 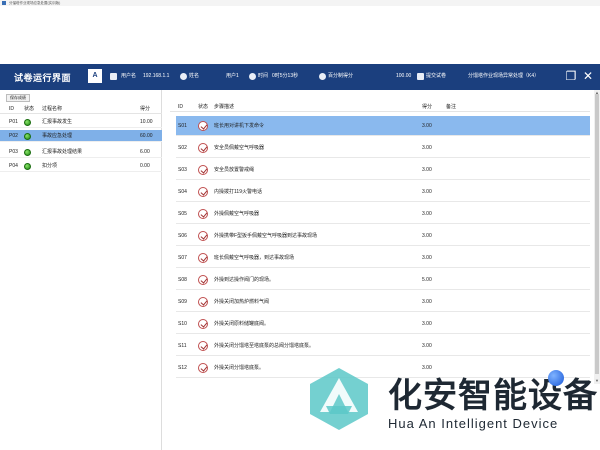 What do you see at coordinates (11, 109) in the screenshot?
I see `col-id: ID` at bounding box center [11, 109].